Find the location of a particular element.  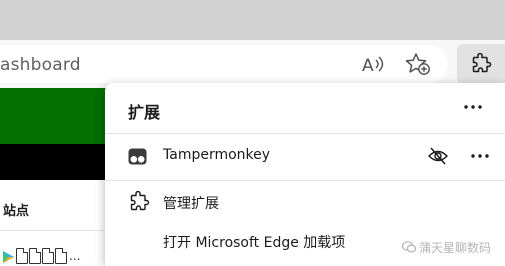

open-edge-addons-label: 打开 Microsoft Edge 加载项 is located at coordinates (254, 243).